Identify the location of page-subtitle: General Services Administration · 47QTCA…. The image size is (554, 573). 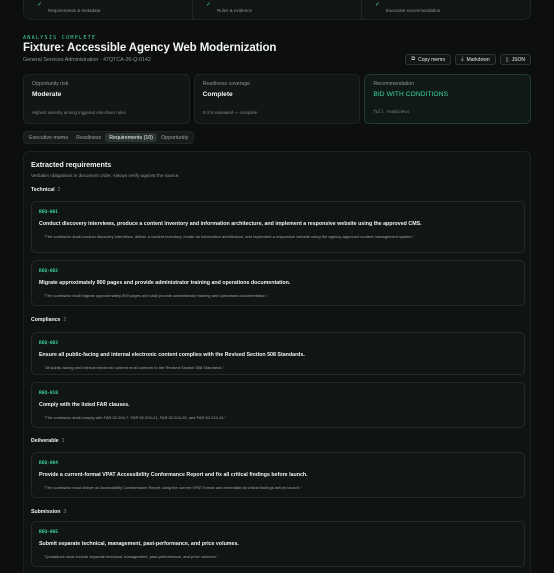
(87, 60).